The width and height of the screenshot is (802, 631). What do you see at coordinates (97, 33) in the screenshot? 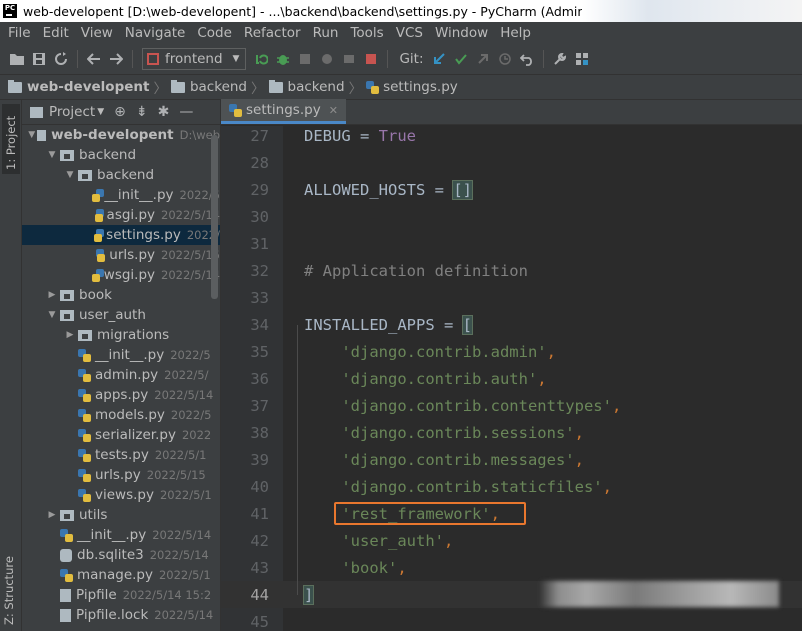
I see `menu-view: View` at bounding box center [97, 33].